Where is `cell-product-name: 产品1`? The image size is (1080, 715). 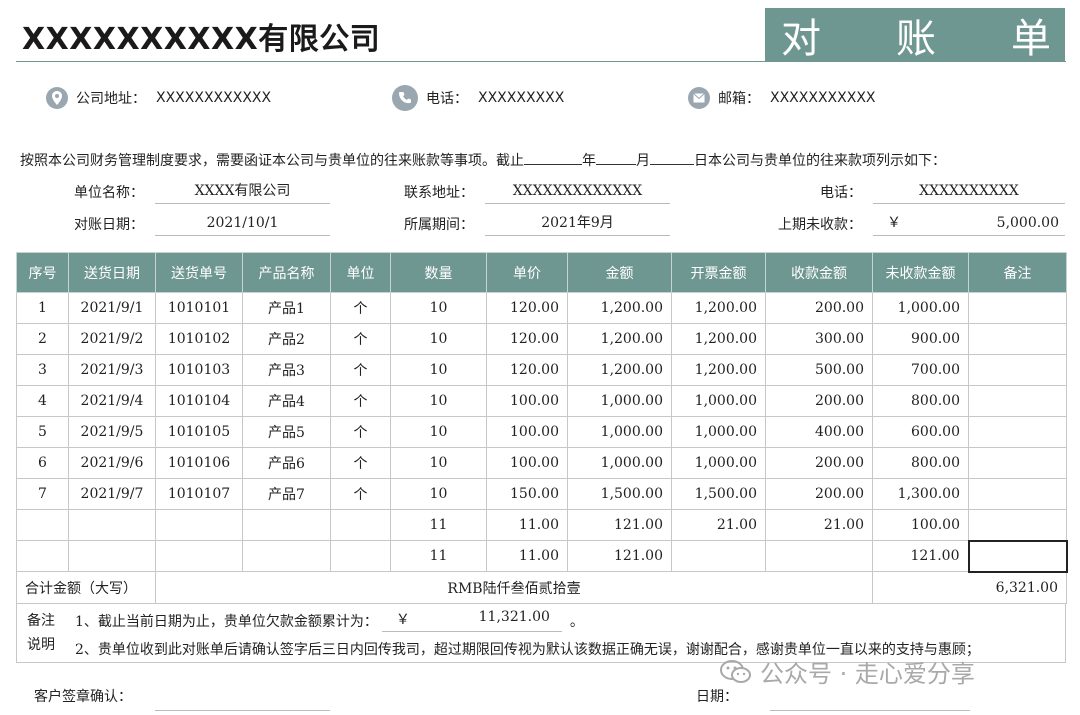
cell-product-name: 产品1 is located at coordinates (286, 308).